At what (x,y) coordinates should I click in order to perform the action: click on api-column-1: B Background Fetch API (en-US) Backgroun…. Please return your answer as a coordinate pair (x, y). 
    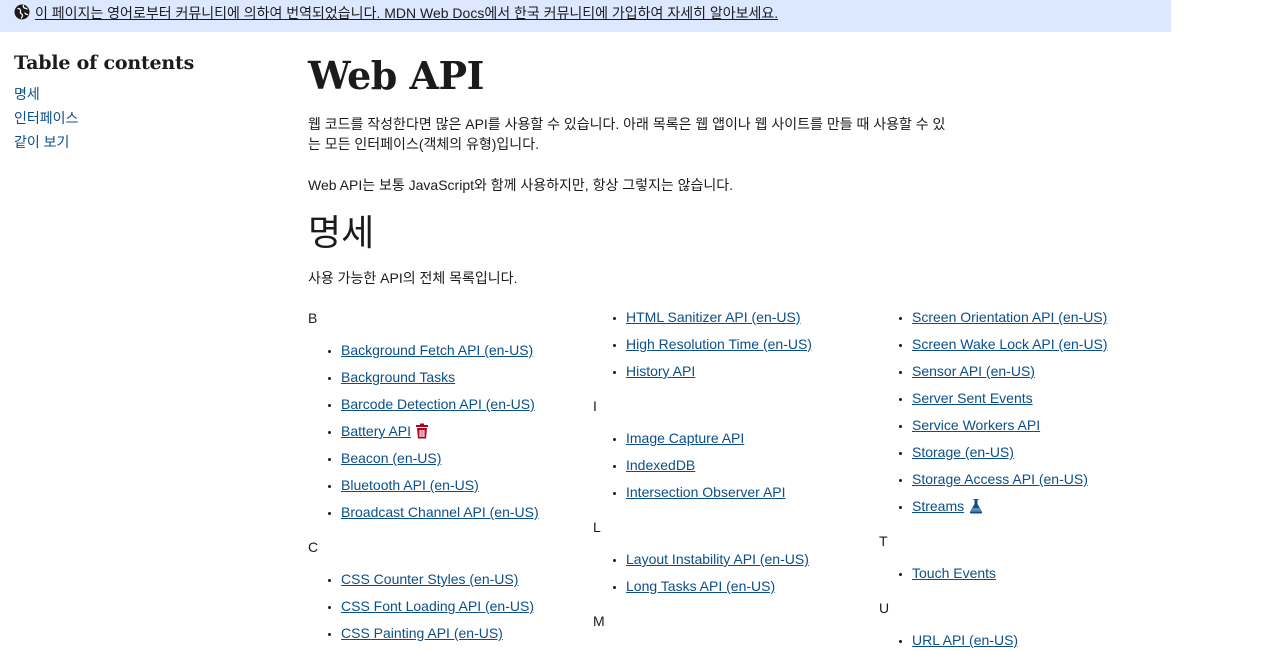
    Looking at the image, I should click on (448, 479).